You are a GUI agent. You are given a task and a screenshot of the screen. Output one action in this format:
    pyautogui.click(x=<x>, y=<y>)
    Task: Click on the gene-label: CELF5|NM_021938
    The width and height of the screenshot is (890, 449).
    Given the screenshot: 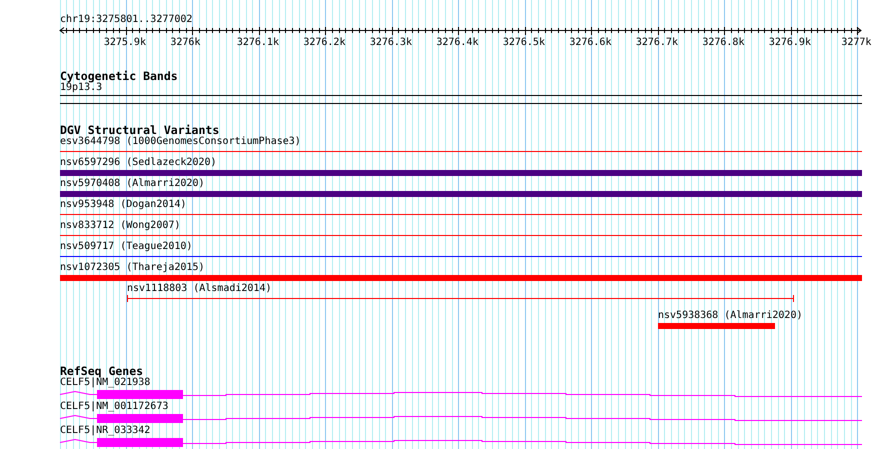 What is the action you would take?
    pyautogui.click(x=105, y=382)
    